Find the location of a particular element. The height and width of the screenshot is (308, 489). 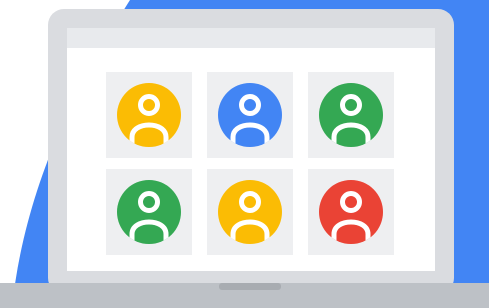

hinge-notch is located at coordinates (250, 286).